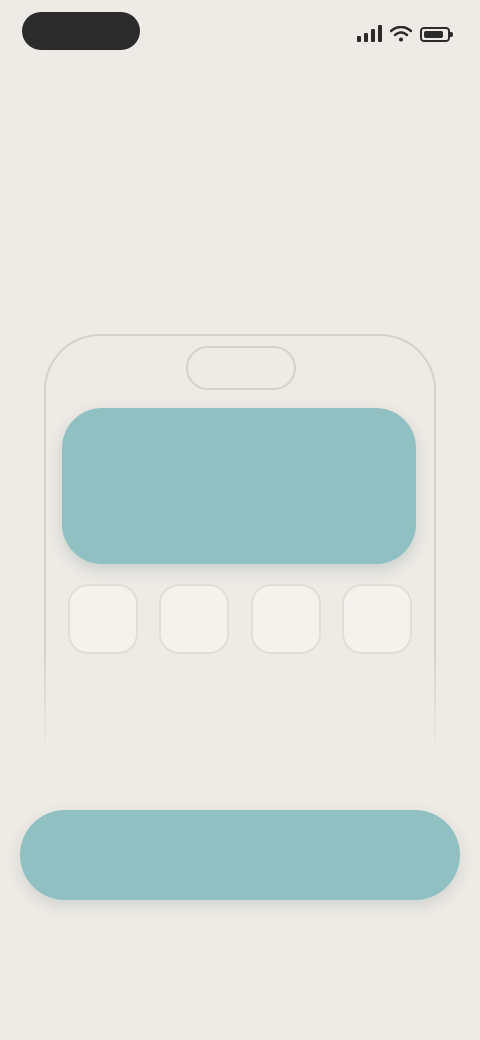 This screenshot has width=480, height=1040. I want to click on wifi-icon, so click(401, 34).